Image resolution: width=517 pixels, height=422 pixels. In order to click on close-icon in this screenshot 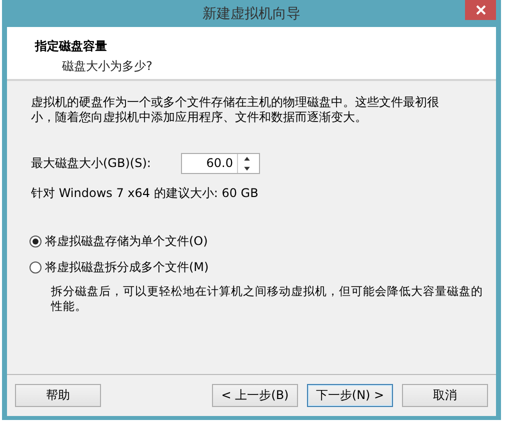, I will do `click(480, 10)`.